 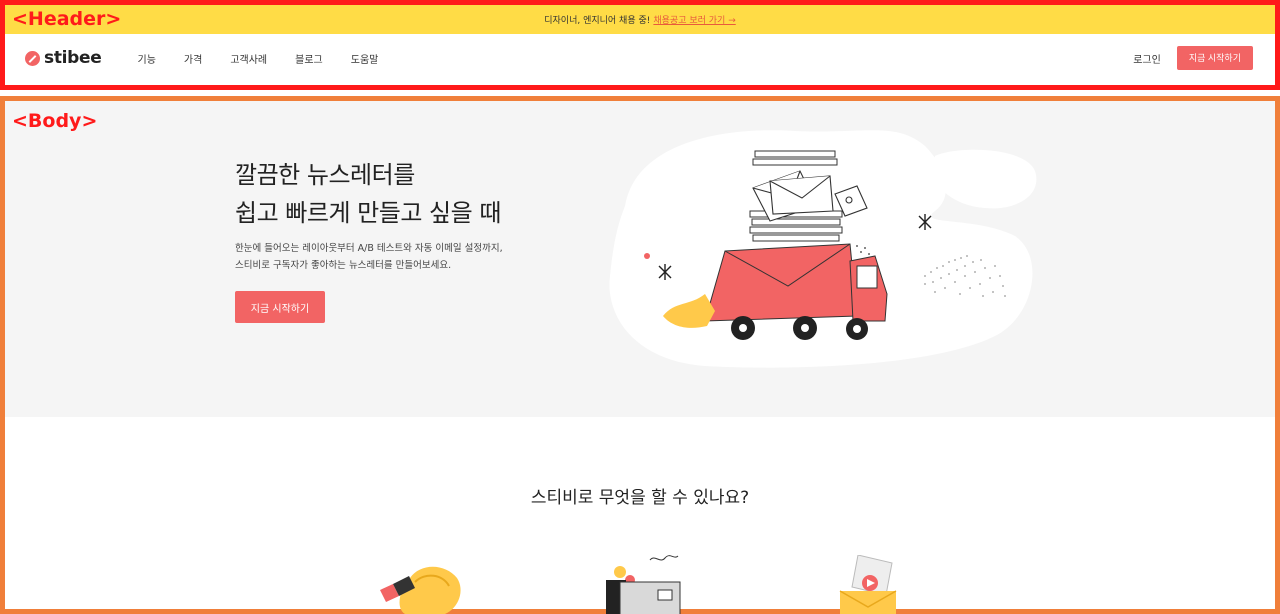 What do you see at coordinates (32, 58) in the screenshot?
I see `logo-icon` at bounding box center [32, 58].